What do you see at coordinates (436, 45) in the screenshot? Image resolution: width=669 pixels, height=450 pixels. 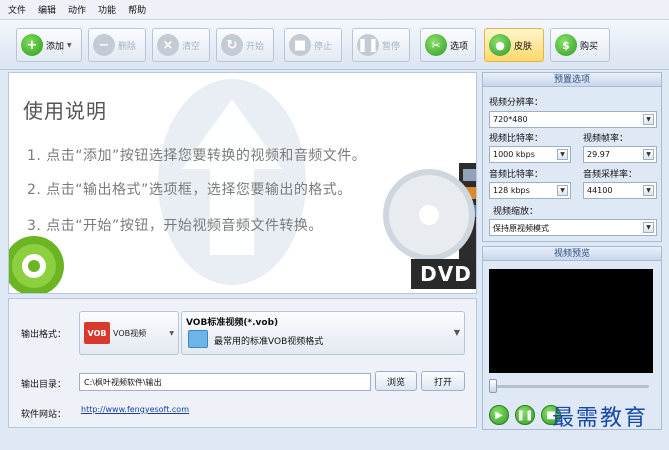 I see `tools-icon: ✂` at bounding box center [436, 45].